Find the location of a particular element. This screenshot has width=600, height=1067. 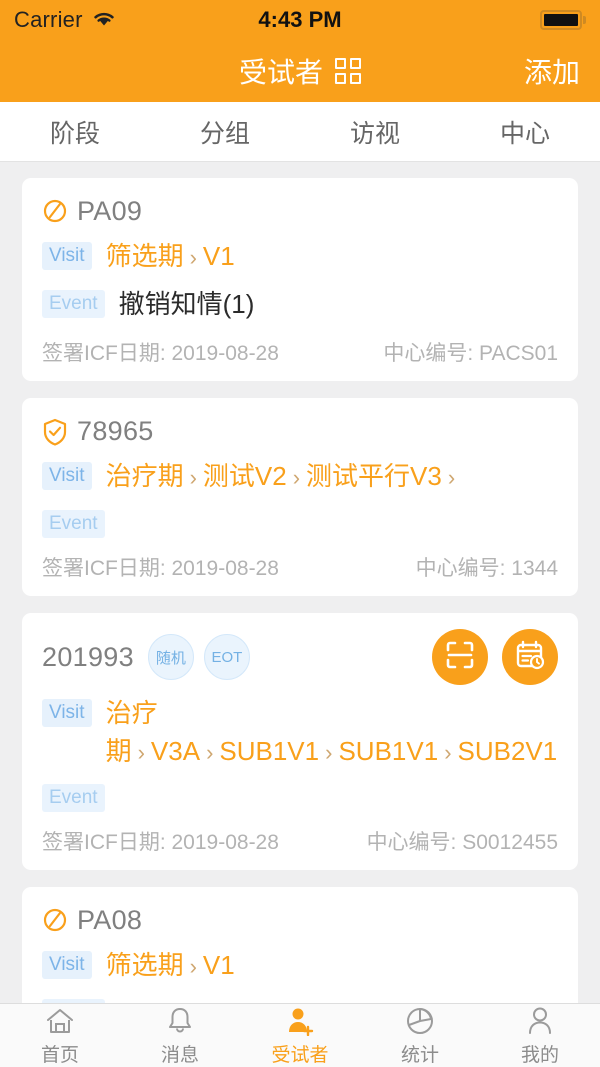

subject-card-header: PA08 is located at coordinates (300, 920).